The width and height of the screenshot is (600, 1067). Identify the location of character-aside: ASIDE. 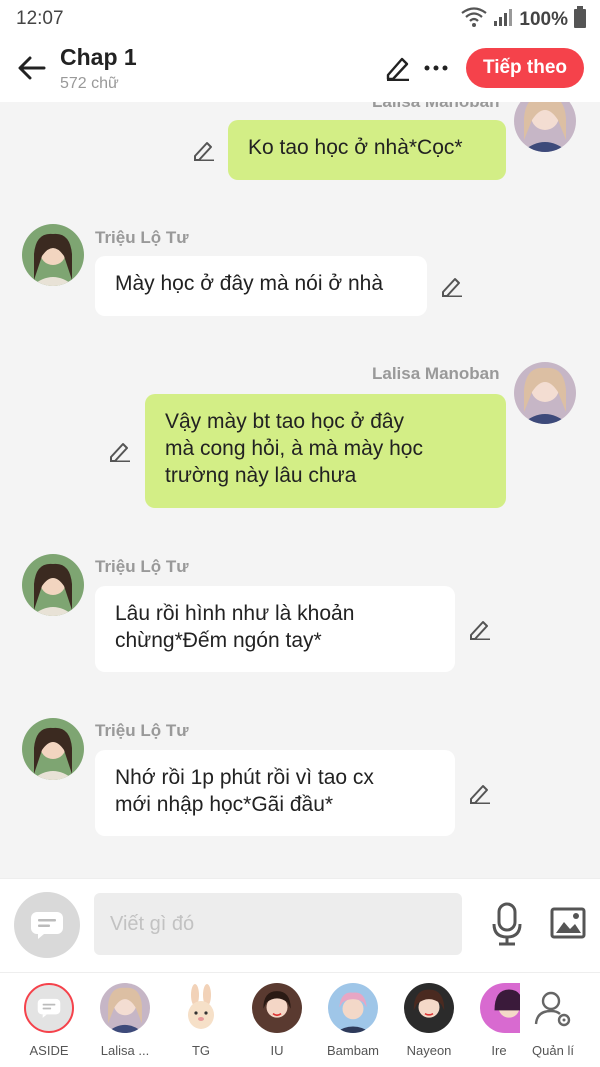
(49, 1021).